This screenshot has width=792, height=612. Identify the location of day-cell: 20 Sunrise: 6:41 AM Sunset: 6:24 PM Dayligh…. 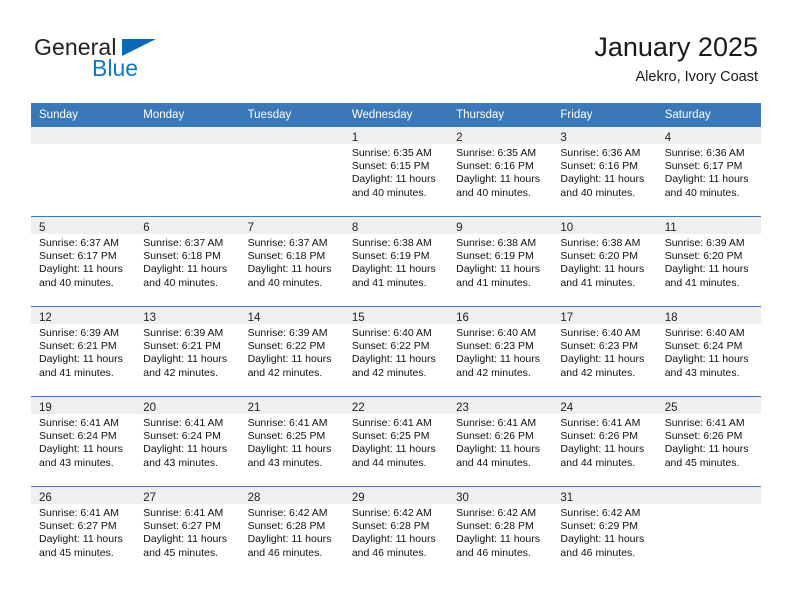
(187, 441).